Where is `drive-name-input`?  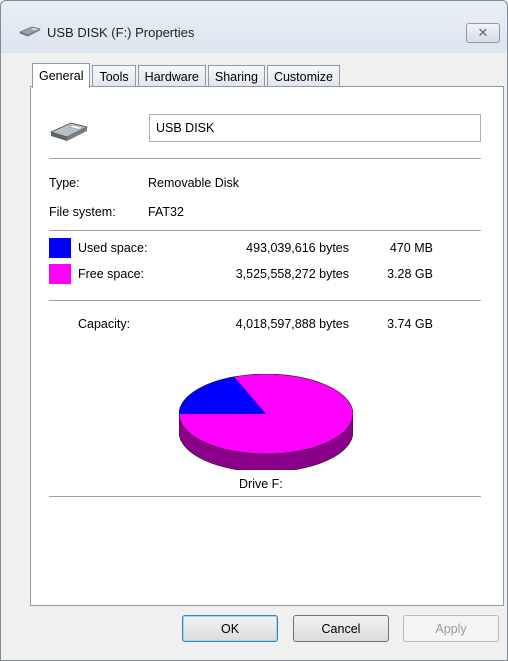
drive-name-input is located at coordinates (315, 128).